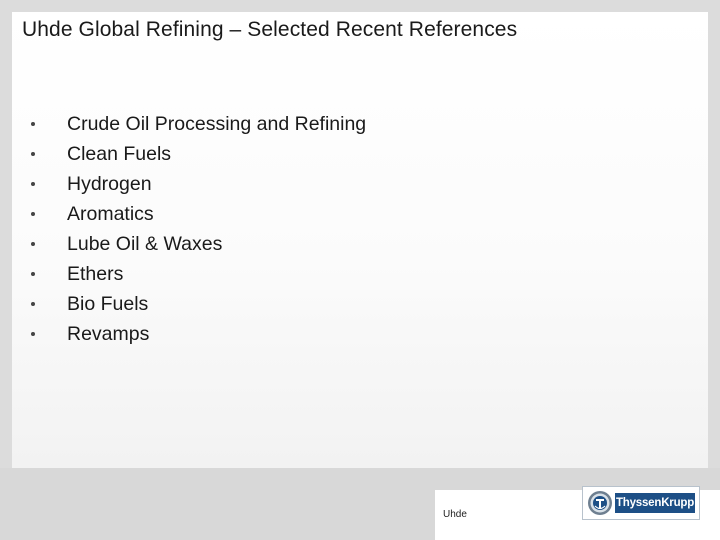 The height and width of the screenshot is (540, 720). Describe the element at coordinates (108, 334) in the screenshot. I see `list-item-label: Revamps` at that location.